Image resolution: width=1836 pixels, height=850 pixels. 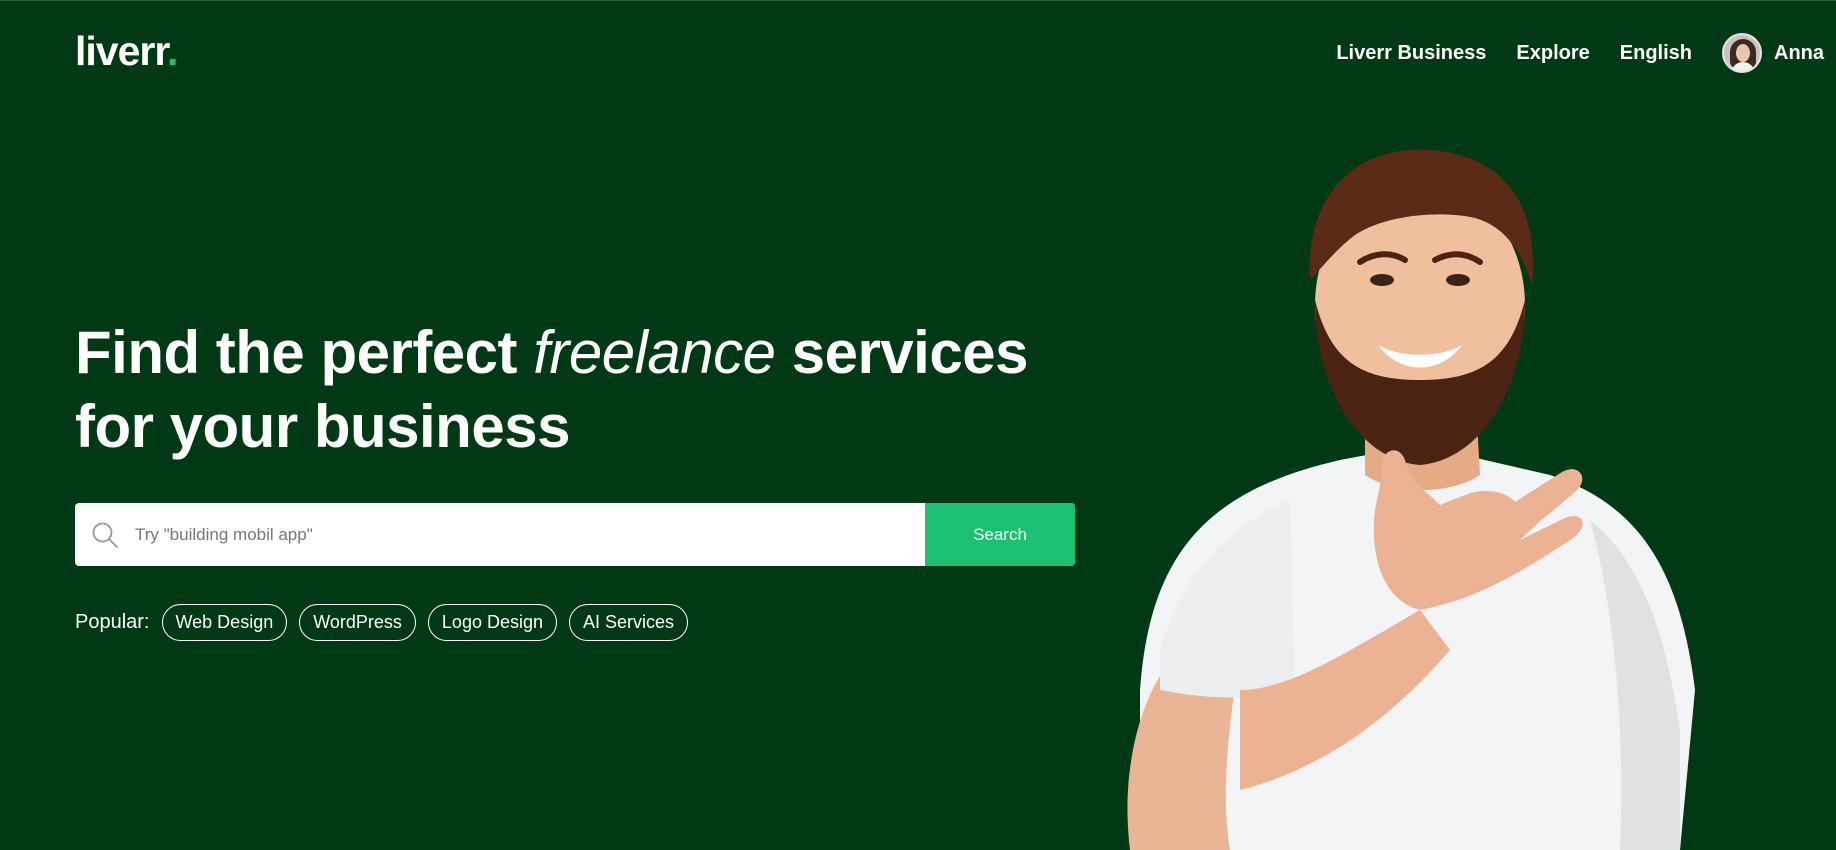 What do you see at coordinates (1458, 280) in the screenshot?
I see `right-eye` at bounding box center [1458, 280].